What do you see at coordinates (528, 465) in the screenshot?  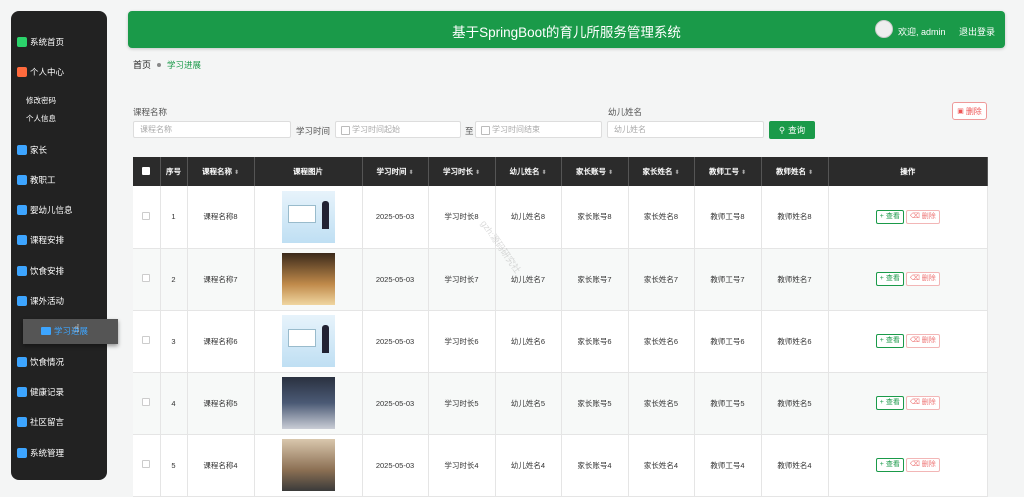 I see `table-cell: 幼儿姓名4` at bounding box center [528, 465].